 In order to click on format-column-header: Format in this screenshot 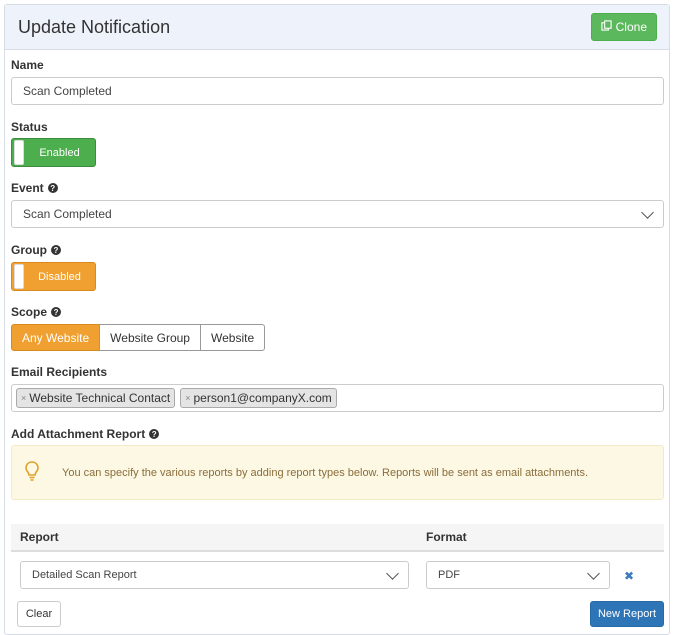, I will do `click(446, 537)`.